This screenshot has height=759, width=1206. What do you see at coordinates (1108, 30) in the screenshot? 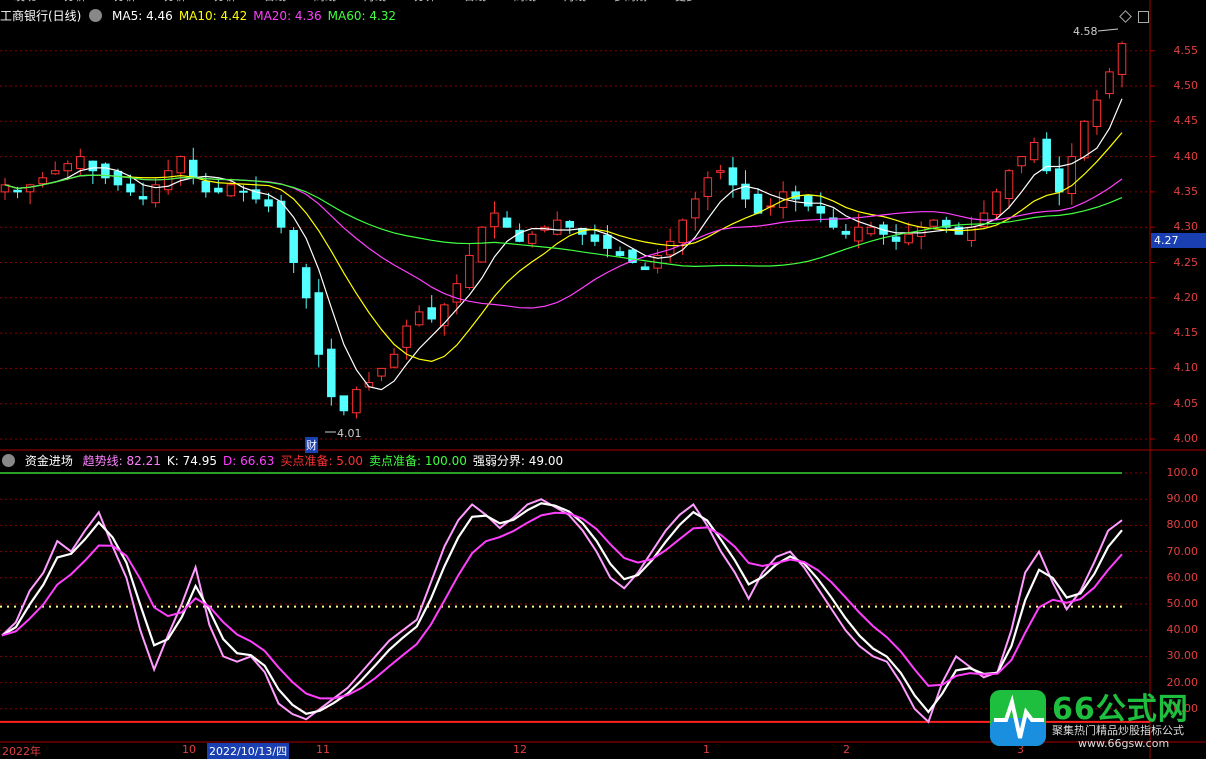
I see `high-marker-arrow` at bounding box center [1108, 30].